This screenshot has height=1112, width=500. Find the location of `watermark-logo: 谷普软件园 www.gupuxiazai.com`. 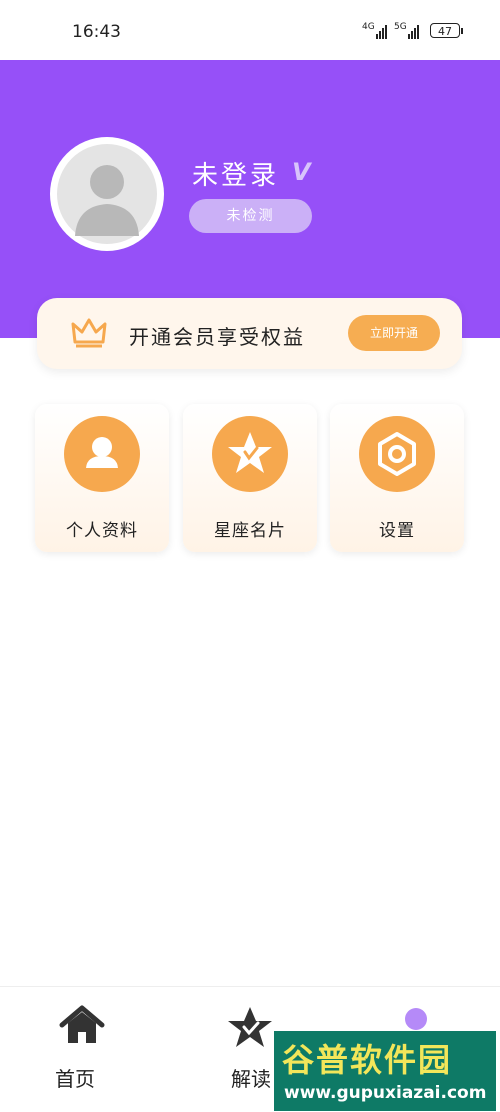

watermark-logo: 谷普软件园 www.gupuxiazai.com is located at coordinates (385, 1071).